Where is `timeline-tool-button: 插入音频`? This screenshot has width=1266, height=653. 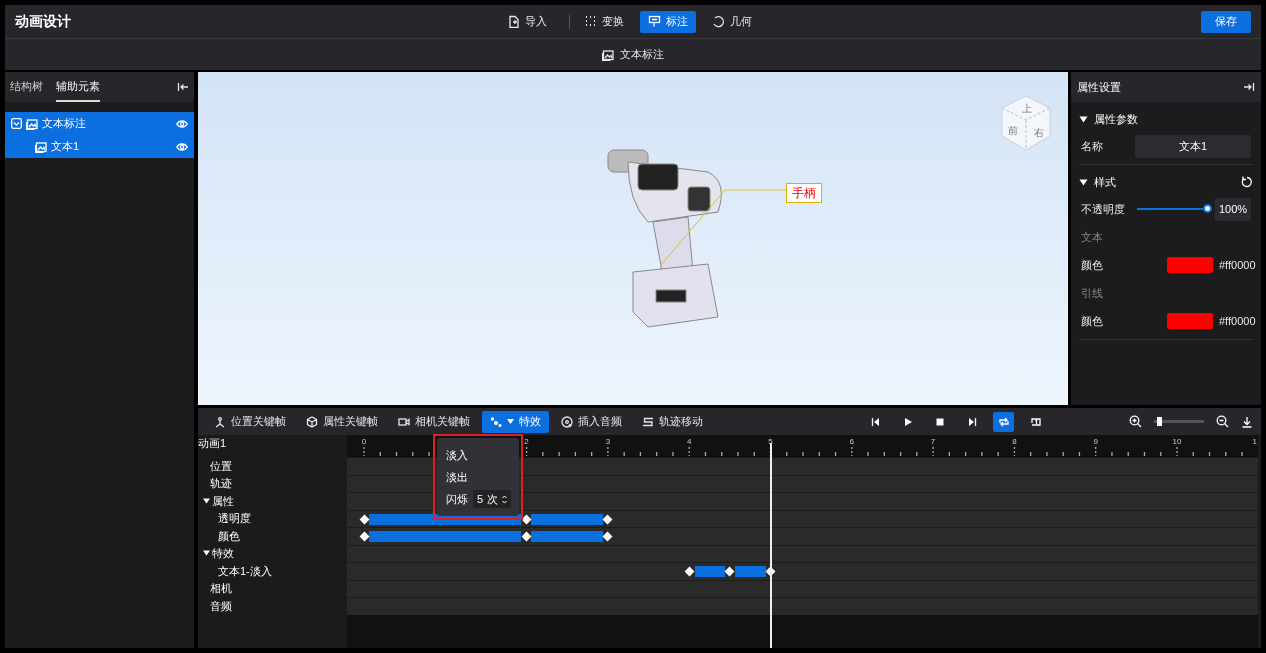
timeline-tool-button: 插入音频 is located at coordinates (591, 421).